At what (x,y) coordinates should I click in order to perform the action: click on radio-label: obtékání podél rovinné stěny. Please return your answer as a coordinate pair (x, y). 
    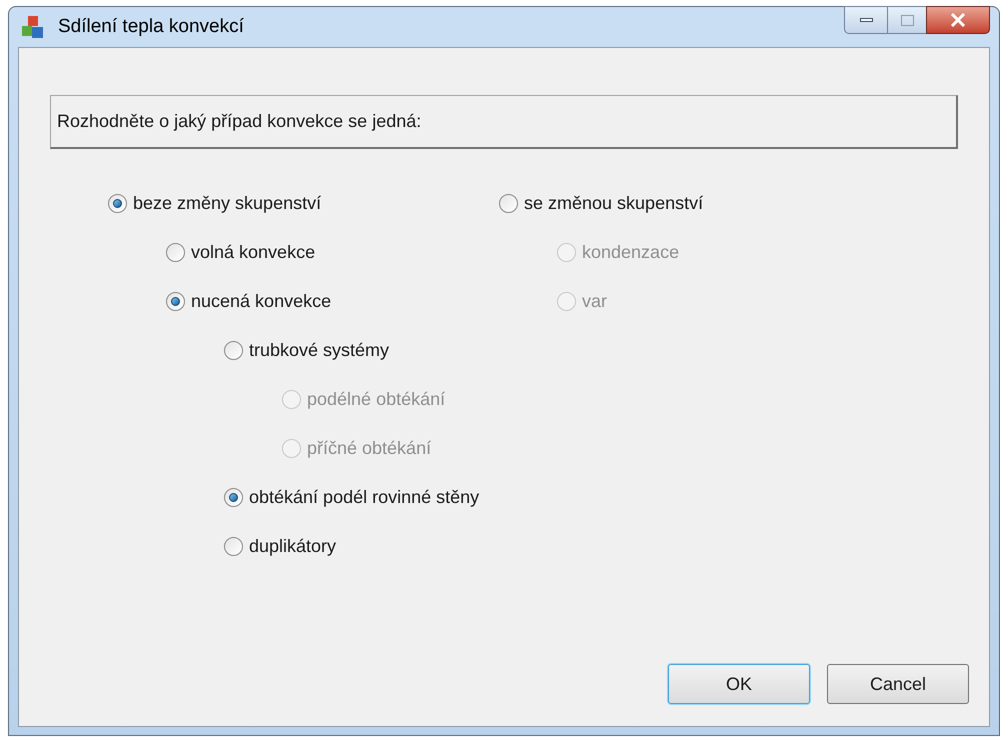
    Looking at the image, I should click on (364, 497).